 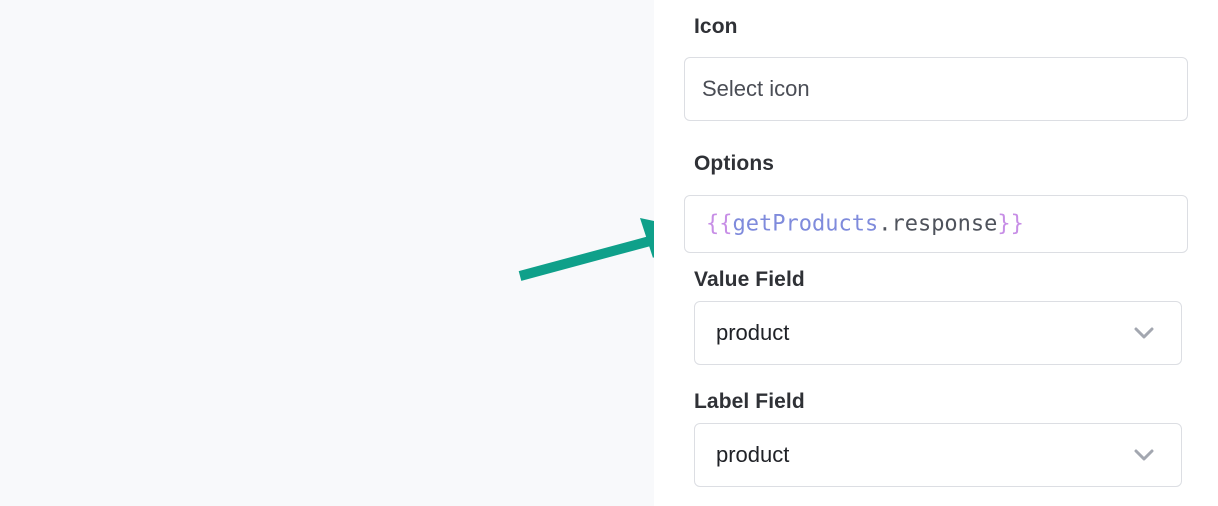 What do you see at coordinates (716, 26) in the screenshot?
I see `icon-label: Icon` at bounding box center [716, 26].